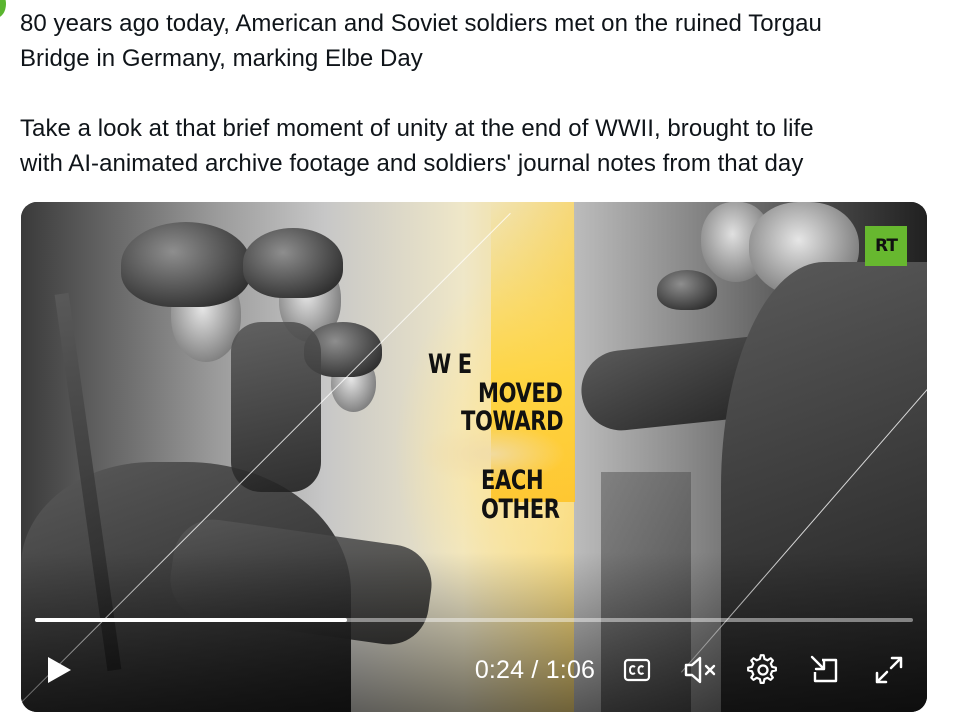  I want to click on video-controls: 0:24 / 1:06, so click(474, 670).